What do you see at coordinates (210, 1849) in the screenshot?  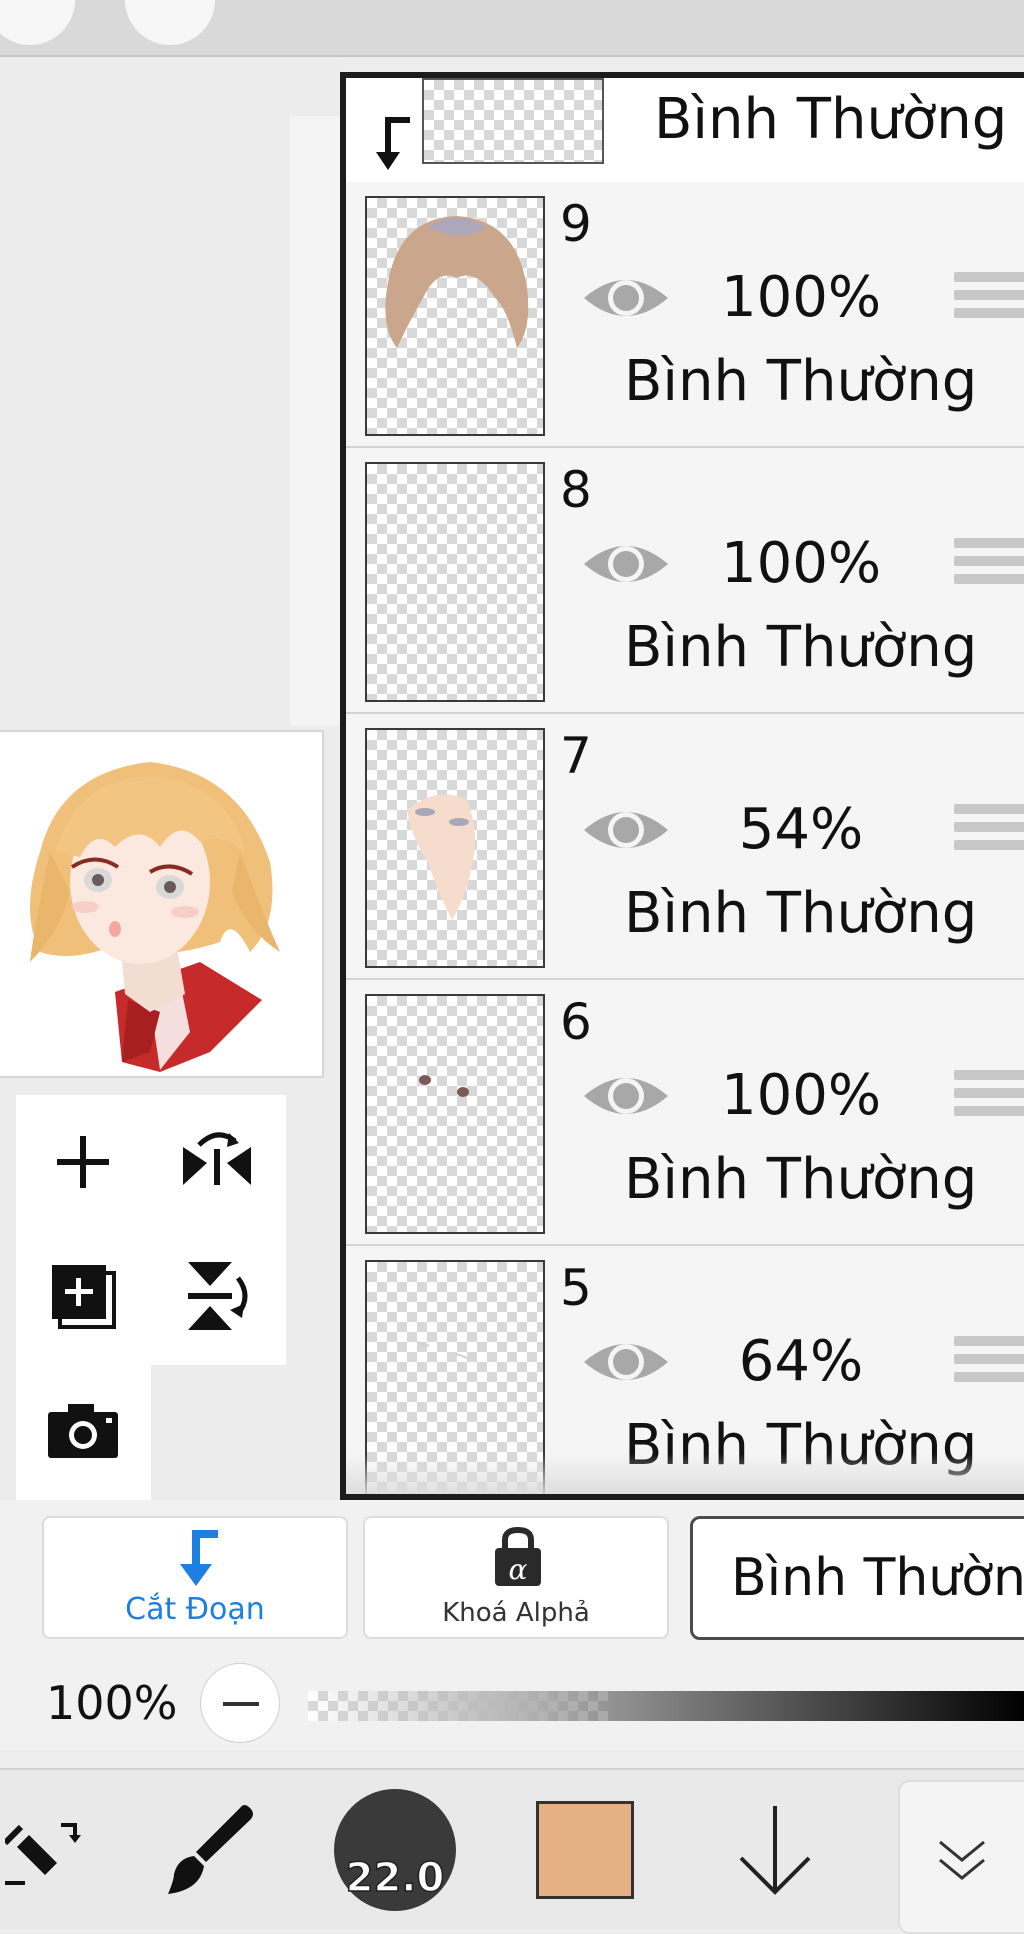 I see `brush-icon` at bounding box center [210, 1849].